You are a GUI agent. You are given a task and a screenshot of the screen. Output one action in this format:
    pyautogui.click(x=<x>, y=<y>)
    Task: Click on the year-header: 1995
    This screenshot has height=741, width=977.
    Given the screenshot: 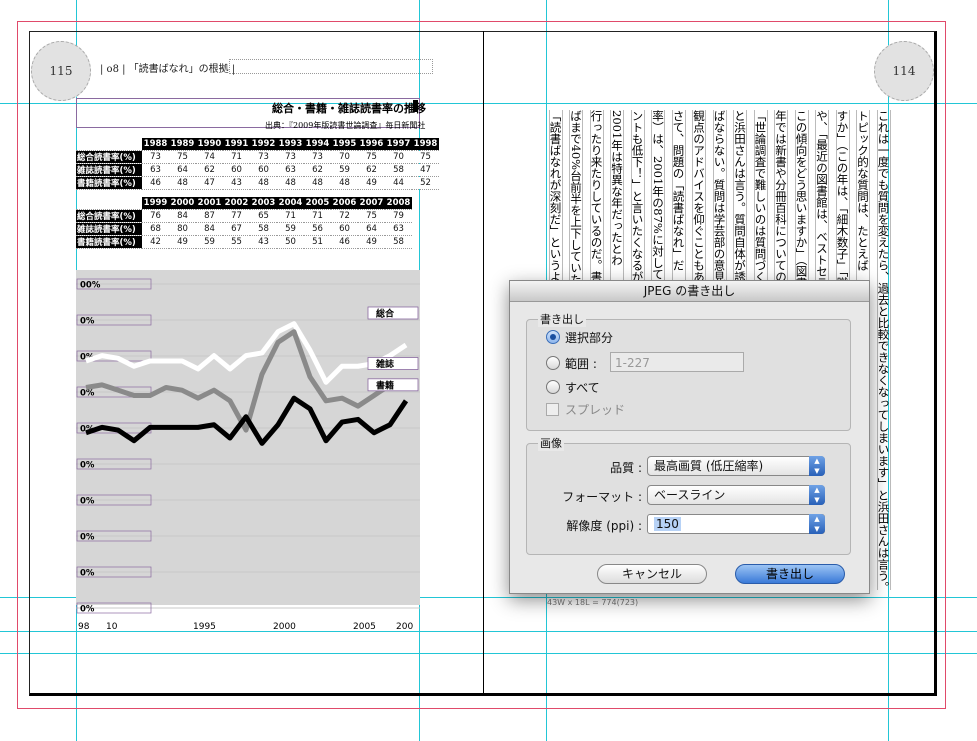 What is the action you would take?
    pyautogui.click(x=344, y=144)
    